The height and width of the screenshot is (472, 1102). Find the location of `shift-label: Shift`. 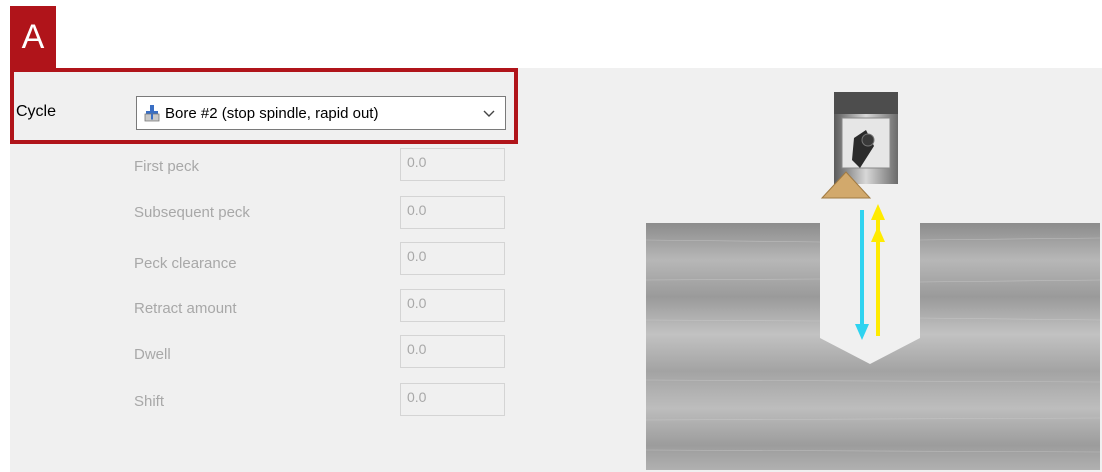

shift-label: Shift is located at coordinates (149, 401).